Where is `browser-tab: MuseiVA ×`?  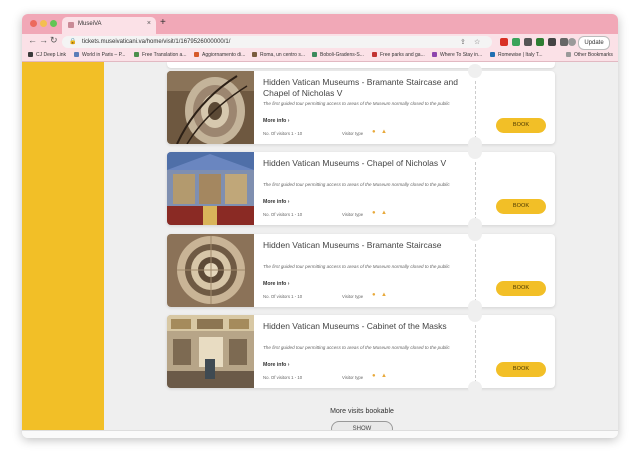
browser-tab: MuseiVA × is located at coordinates (109, 25).